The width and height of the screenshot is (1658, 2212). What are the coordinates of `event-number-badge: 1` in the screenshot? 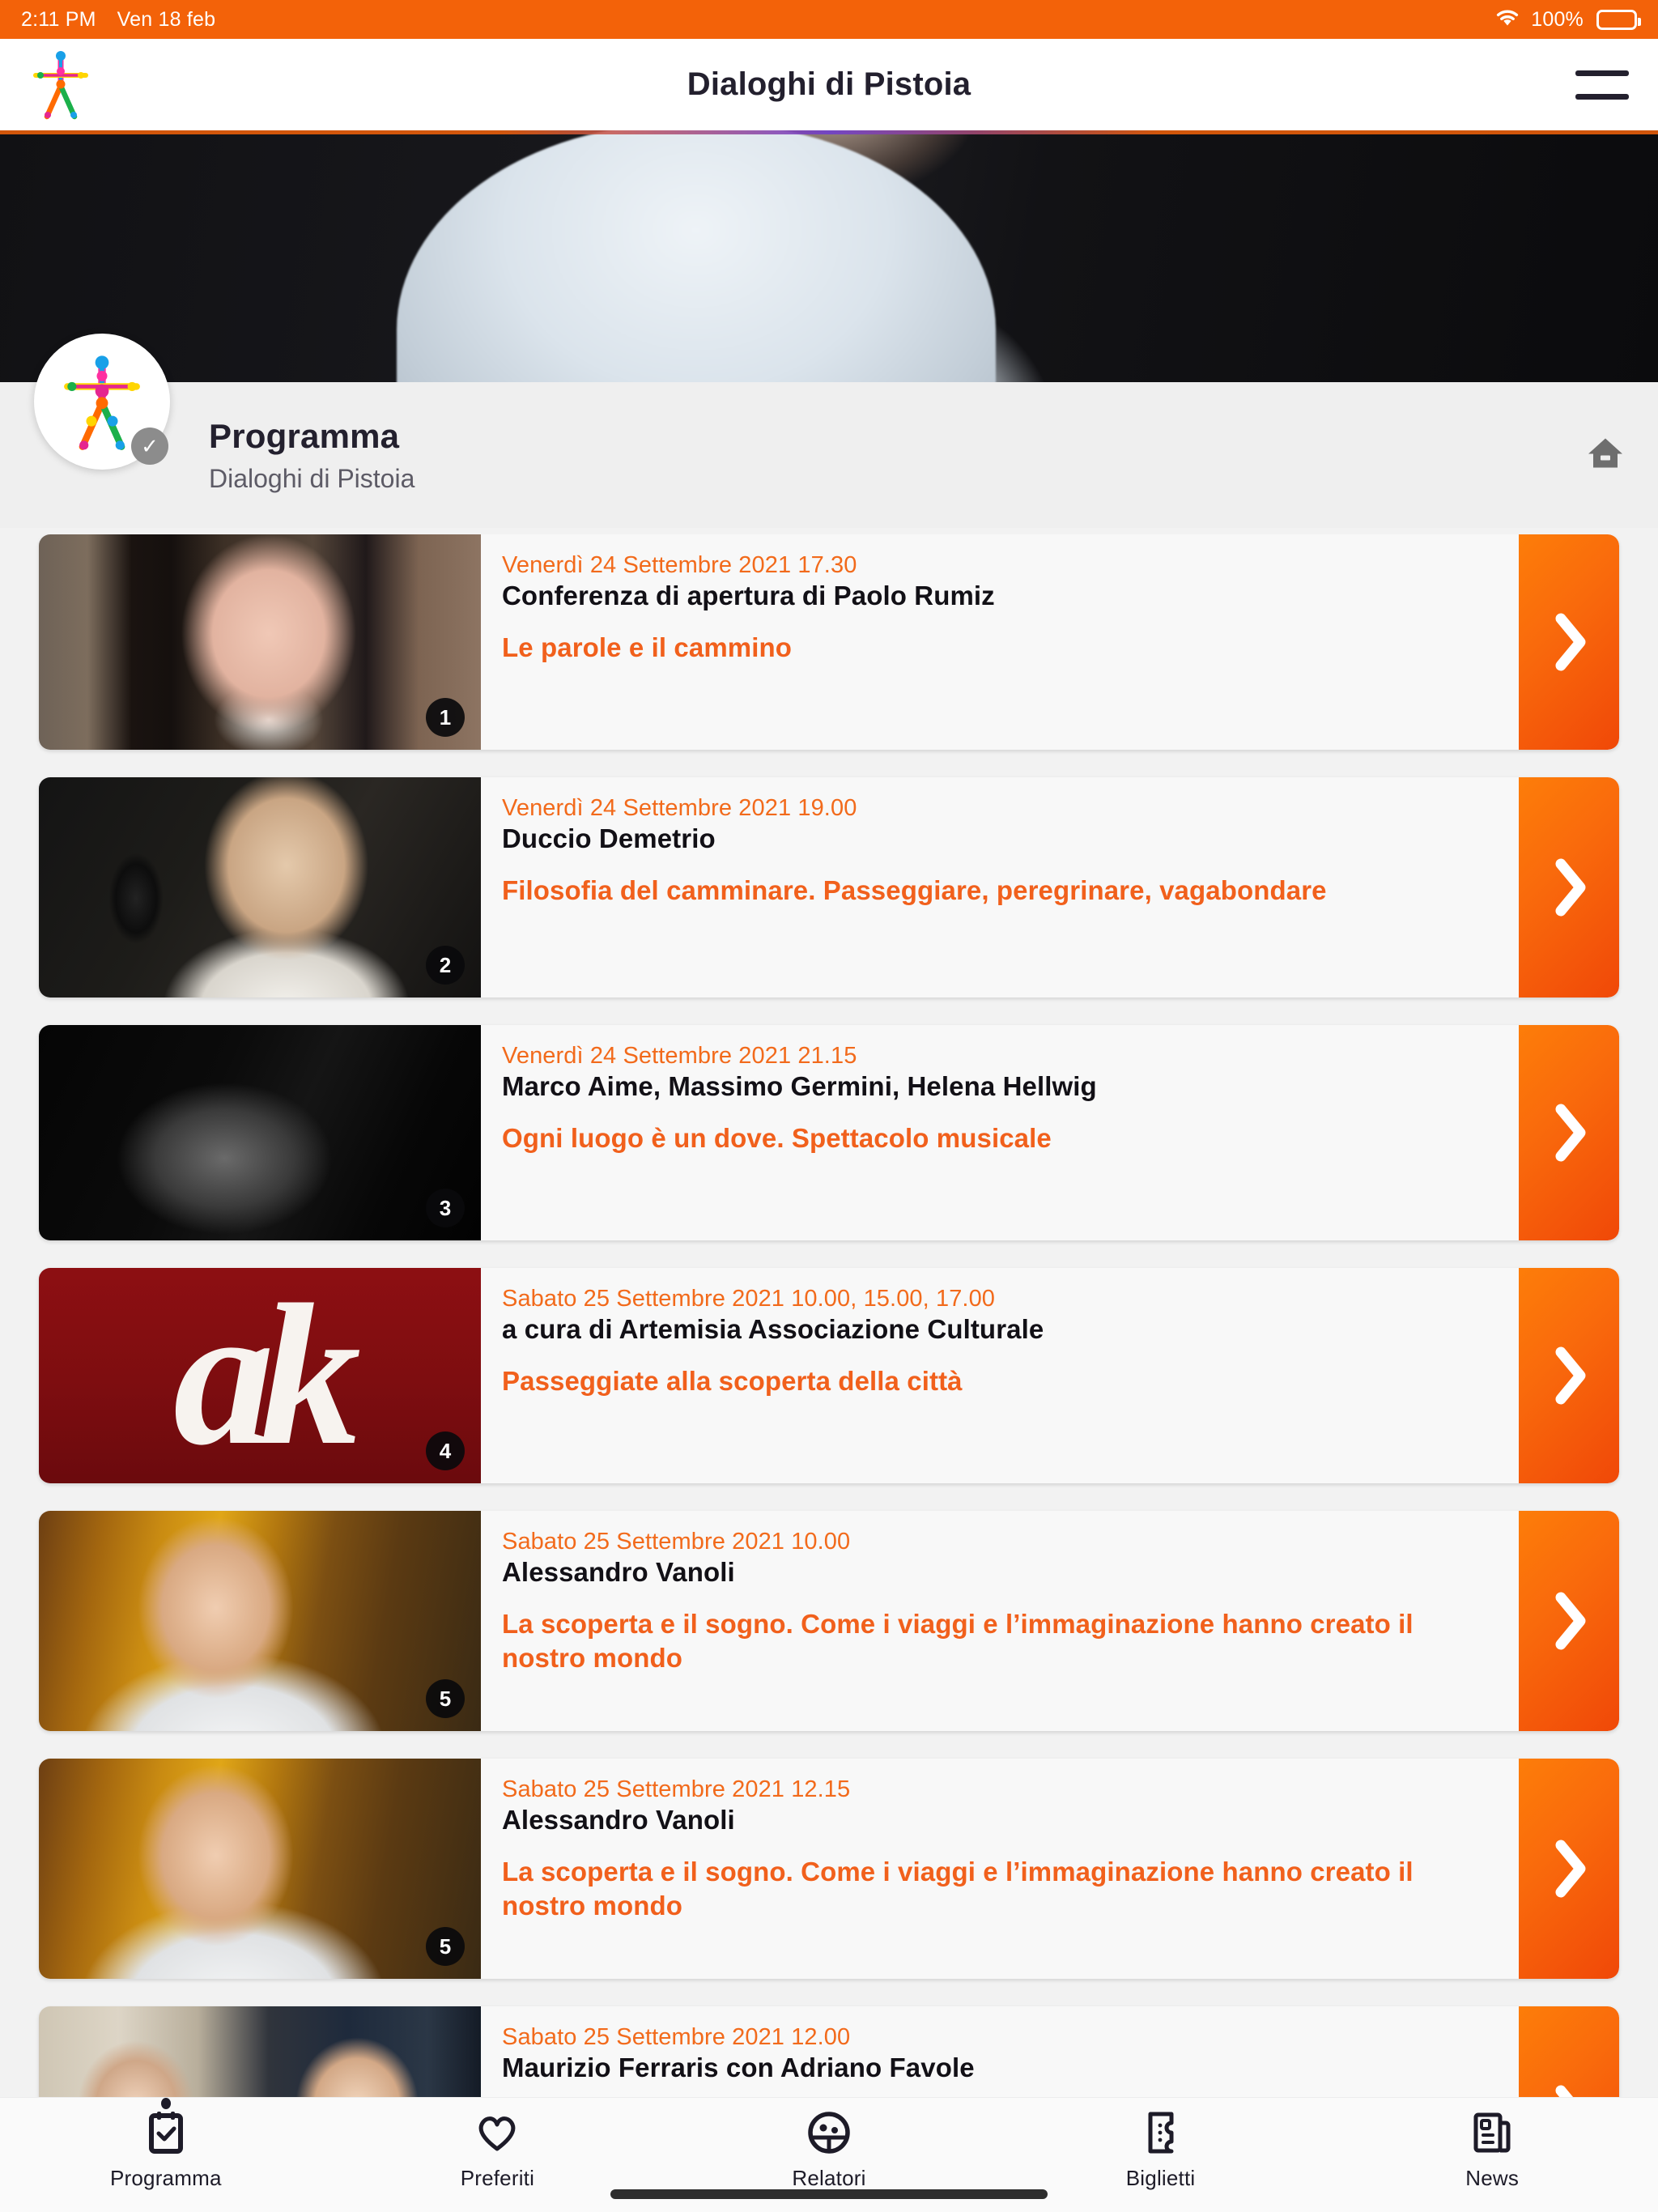 It's located at (445, 718).